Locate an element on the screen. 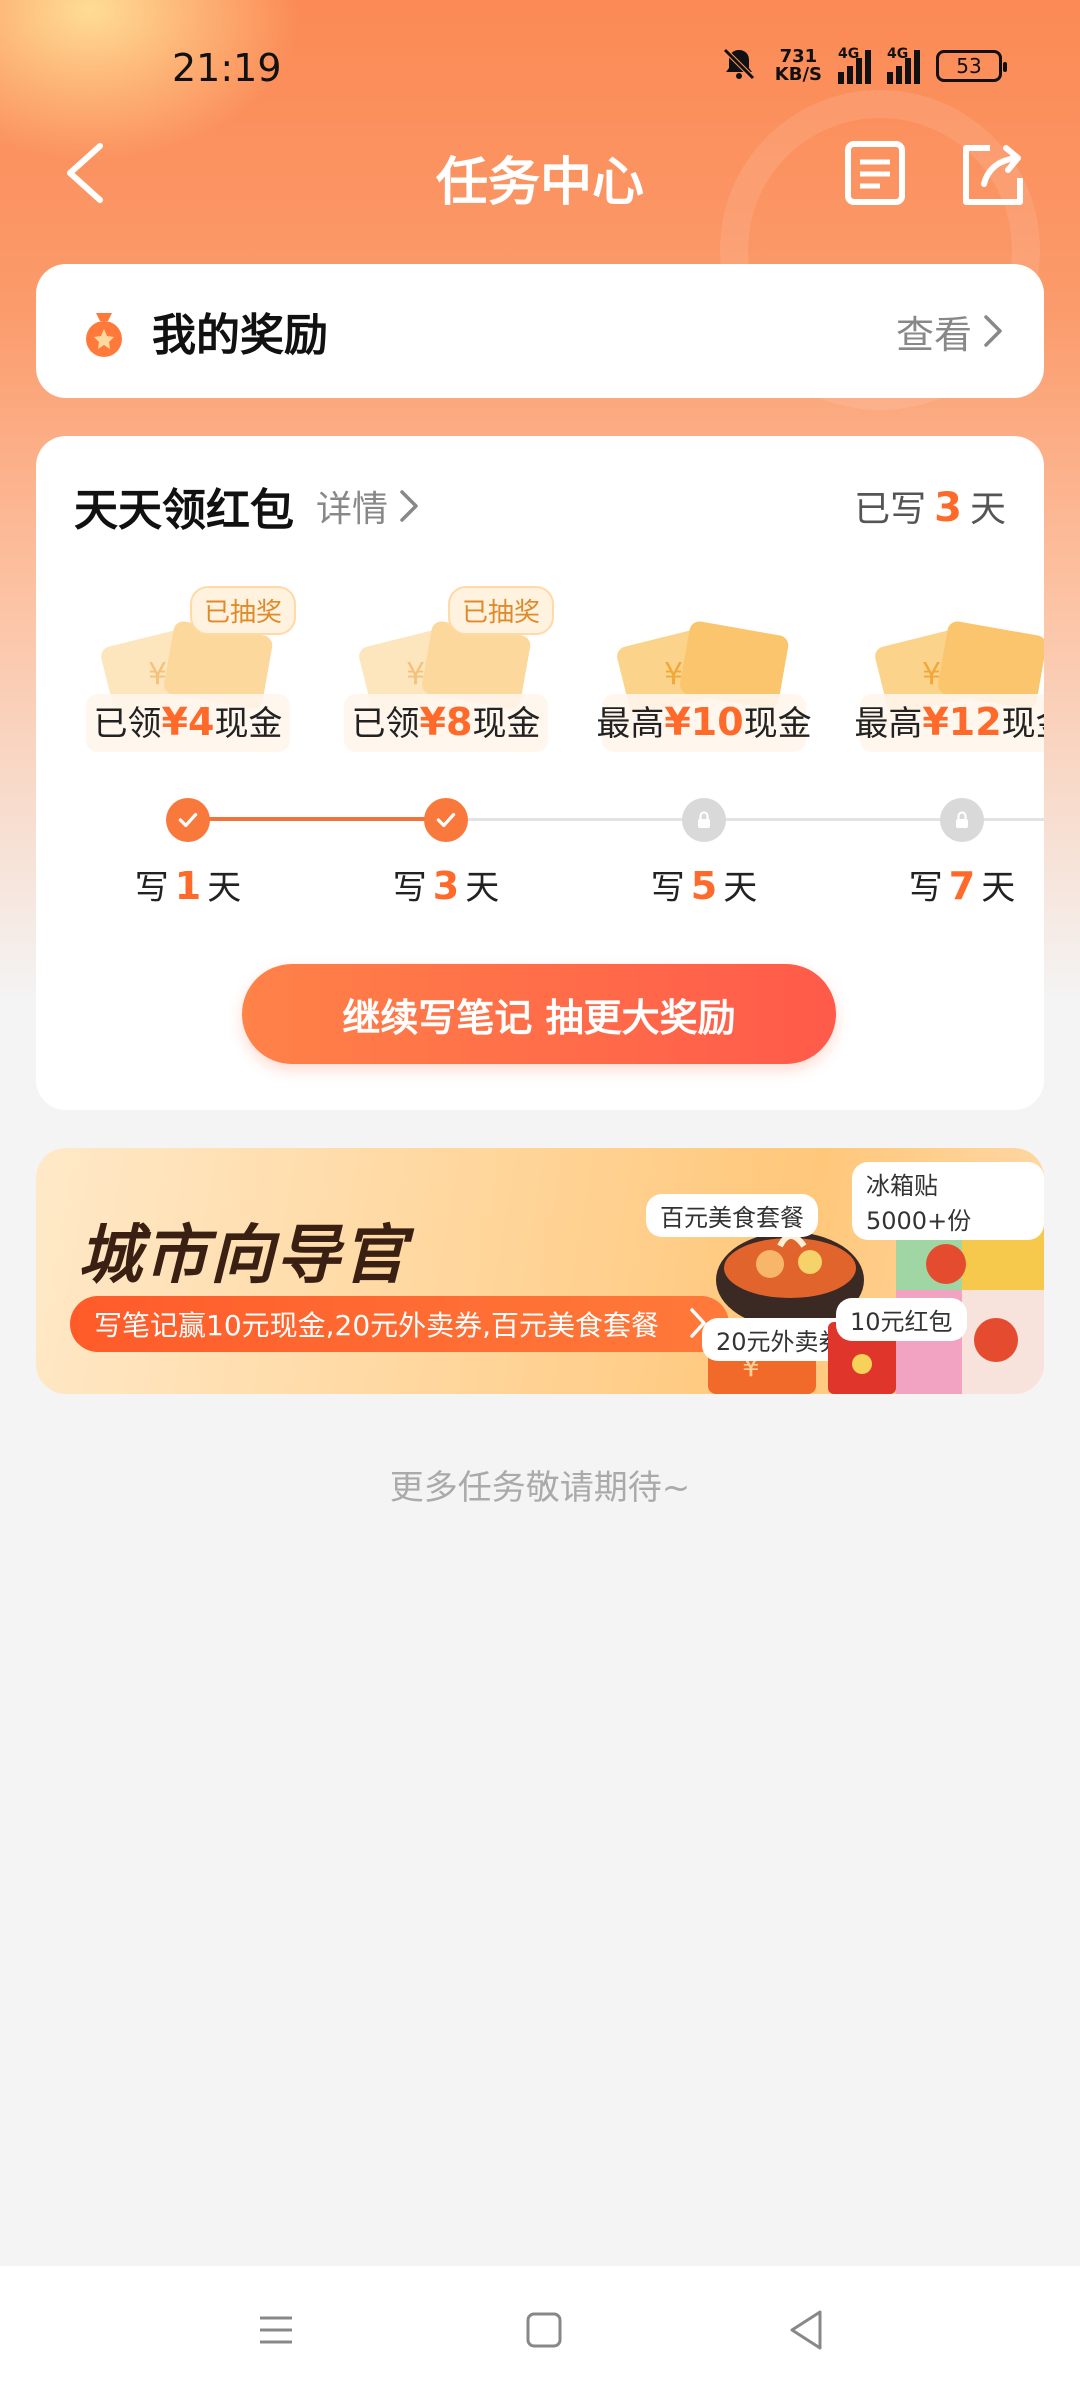 This screenshot has height=2400, width=1080. page-title: 任务中心 is located at coordinates (539, 183).